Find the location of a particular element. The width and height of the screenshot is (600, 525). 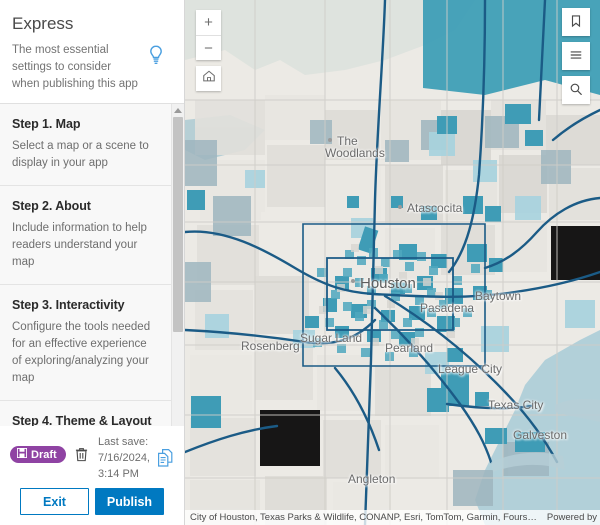

powered-by-esri: Powered by Esri is located at coordinates (573, 517).